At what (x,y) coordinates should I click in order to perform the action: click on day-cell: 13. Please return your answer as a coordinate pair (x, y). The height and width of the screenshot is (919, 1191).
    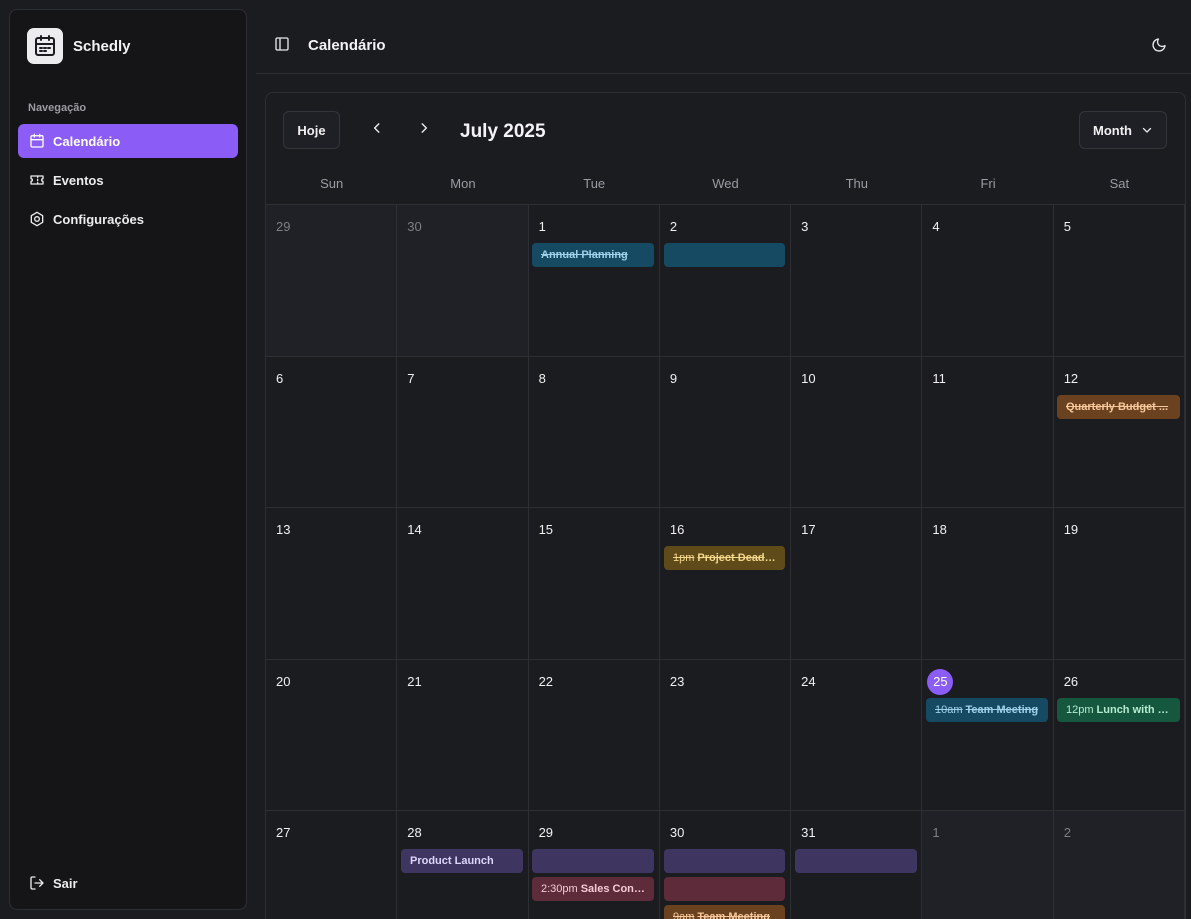
    Looking at the image, I should click on (332, 583).